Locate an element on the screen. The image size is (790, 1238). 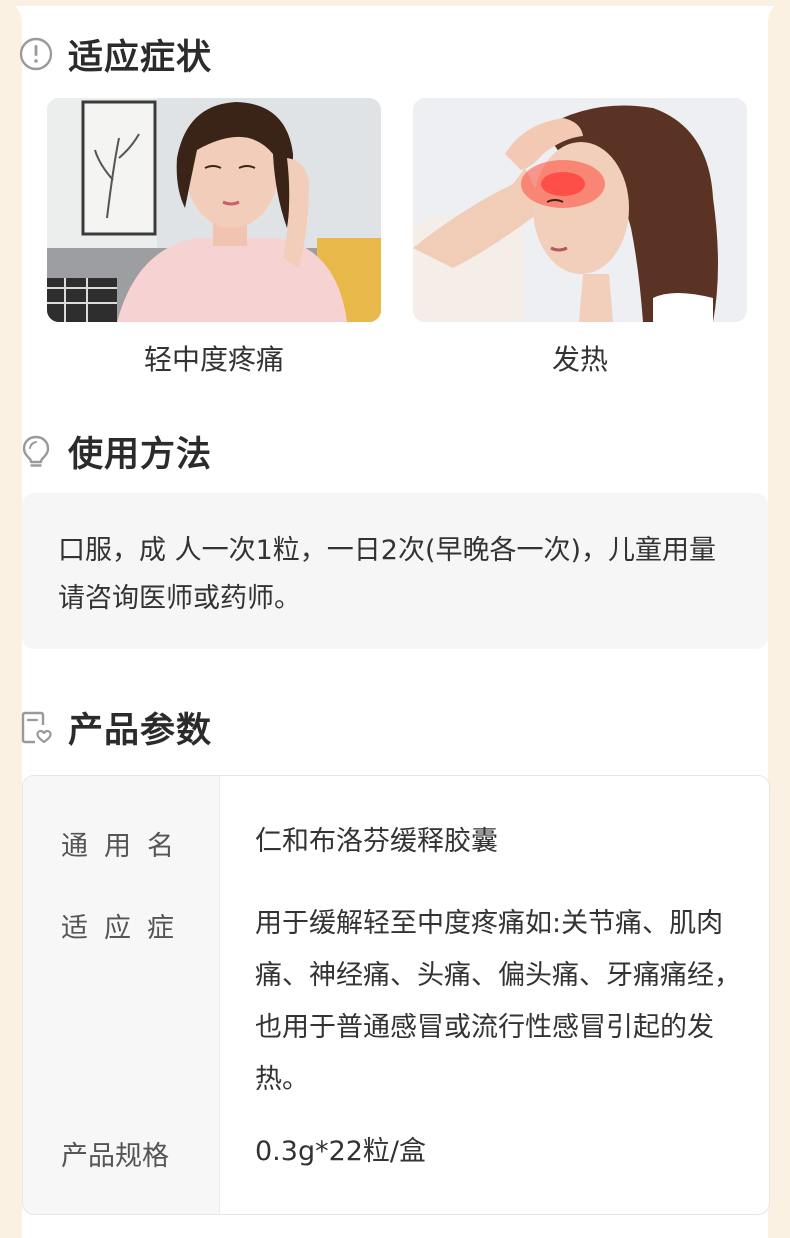
params-title: 产品参数 is located at coordinates (140, 730).